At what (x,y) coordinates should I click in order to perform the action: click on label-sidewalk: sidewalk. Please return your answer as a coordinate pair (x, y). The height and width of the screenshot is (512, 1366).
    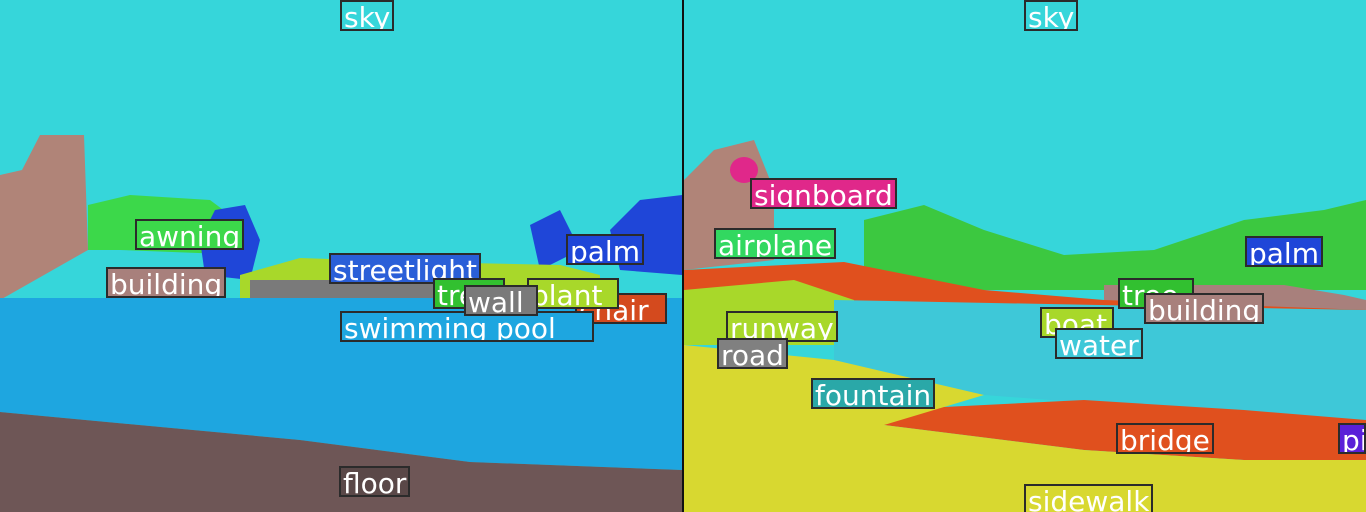
    Looking at the image, I should click on (1089, 498).